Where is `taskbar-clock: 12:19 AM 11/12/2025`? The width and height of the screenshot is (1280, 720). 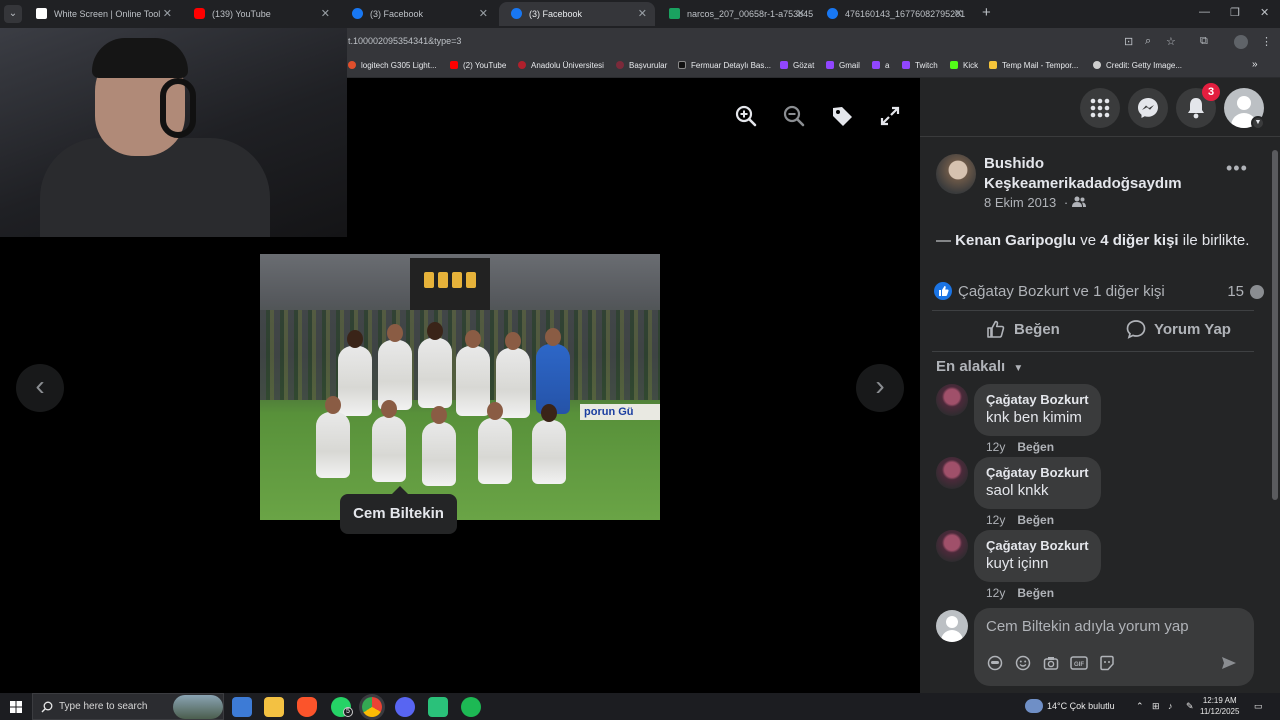
taskbar-clock: 12:19 AM 11/12/2025 is located at coordinates (1219, 706).